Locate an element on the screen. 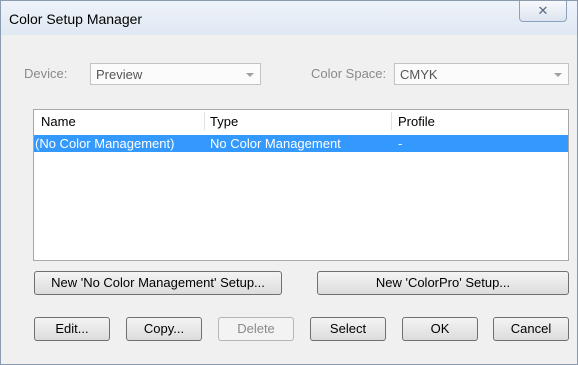  row-profile: - is located at coordinates (400, 143).